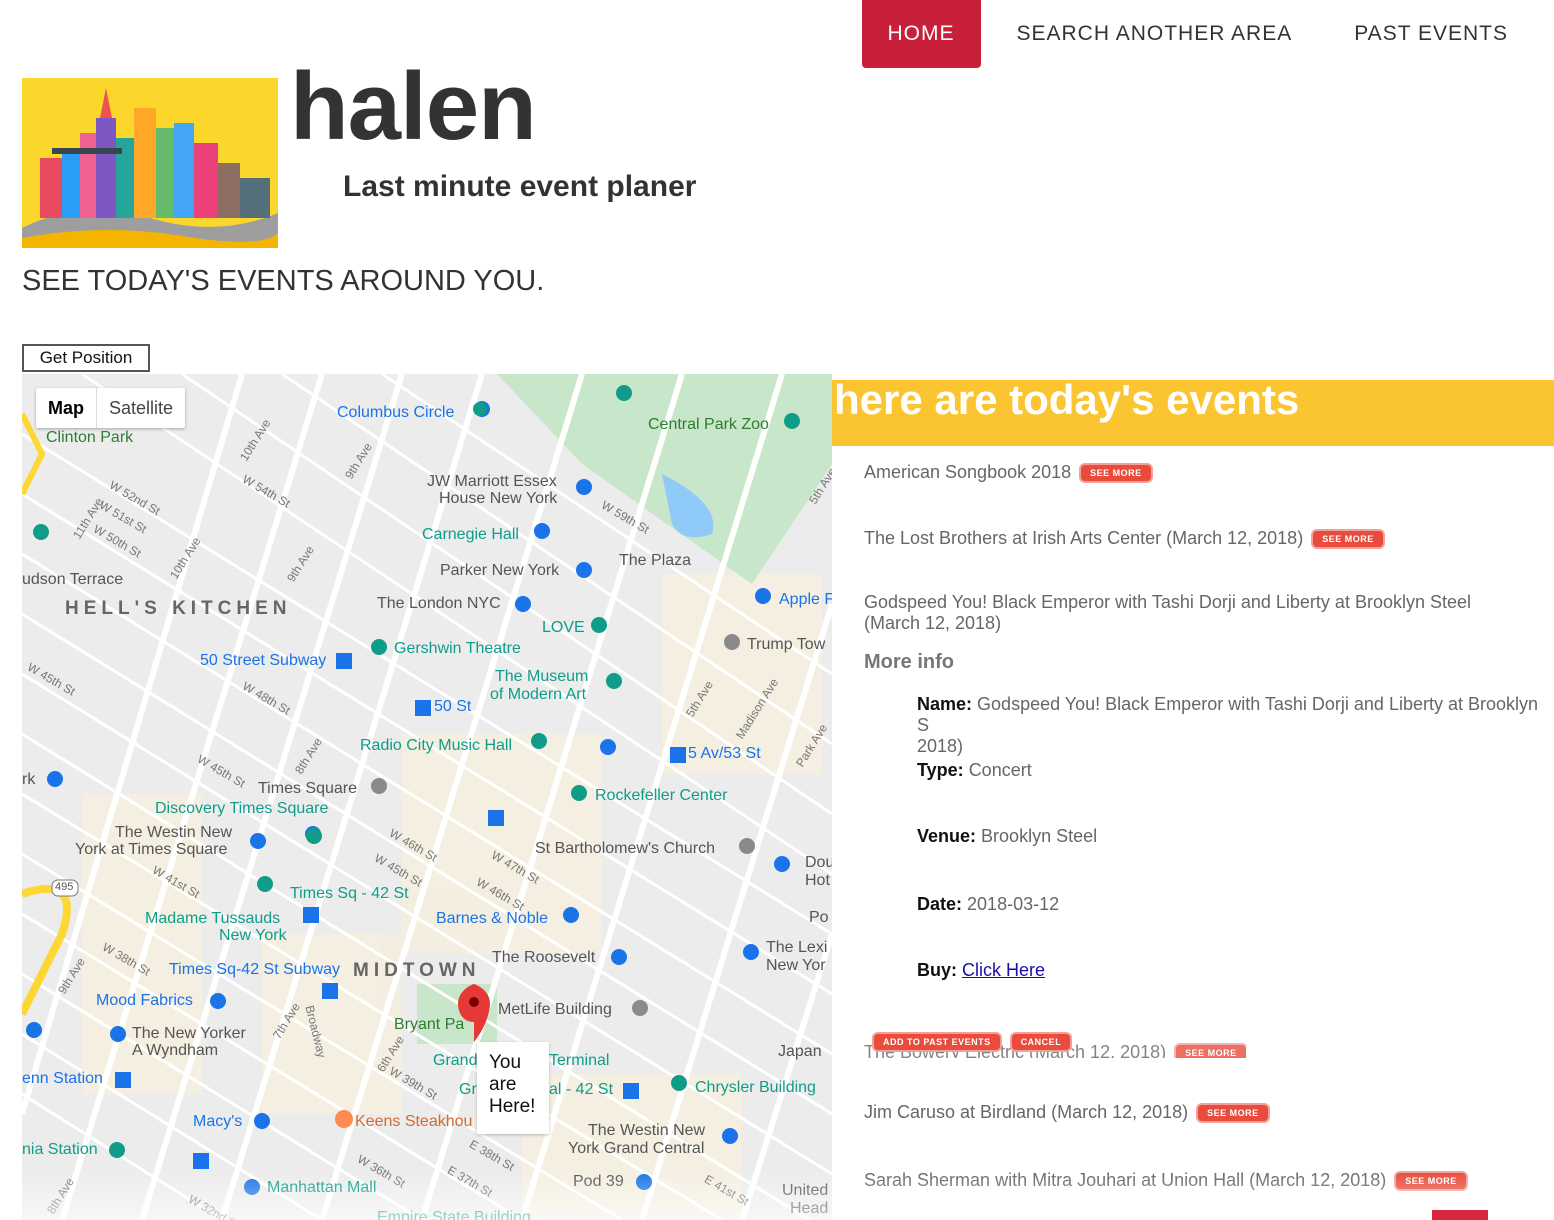 This screenshot has width=1554, height=1220. What do you see at coordinates (141, 408) in the screenshot?
I see `map-type-satellite-button: Satellite` at bounding box center [141, 408].